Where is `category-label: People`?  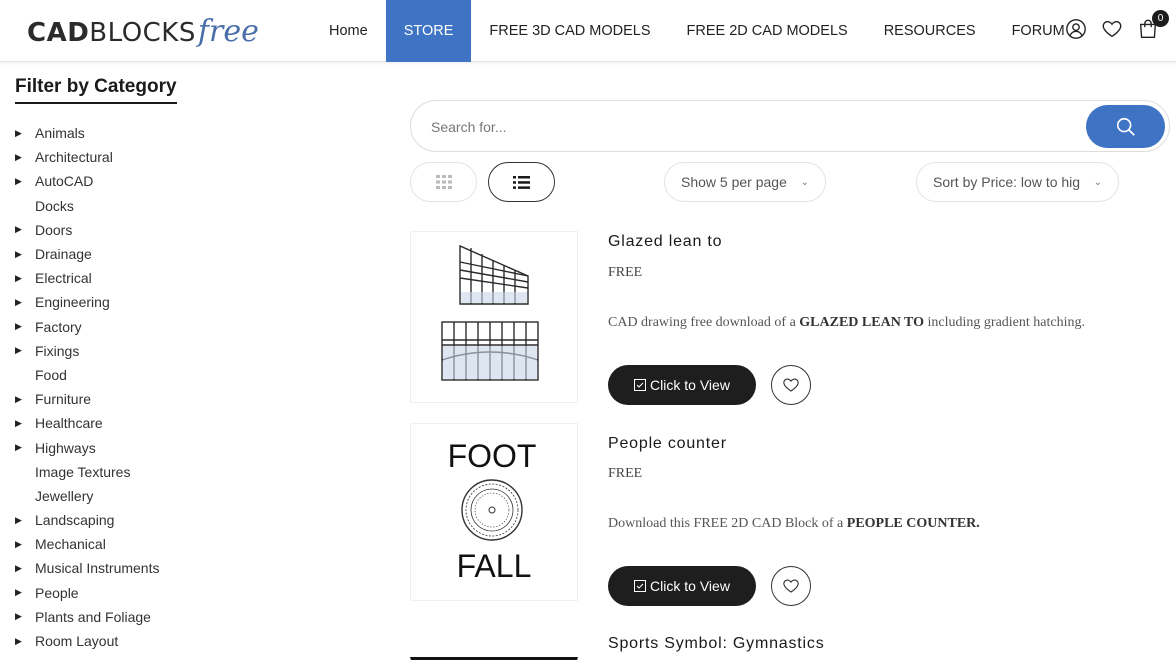 category-label: People is located at coordinates (57, 592).